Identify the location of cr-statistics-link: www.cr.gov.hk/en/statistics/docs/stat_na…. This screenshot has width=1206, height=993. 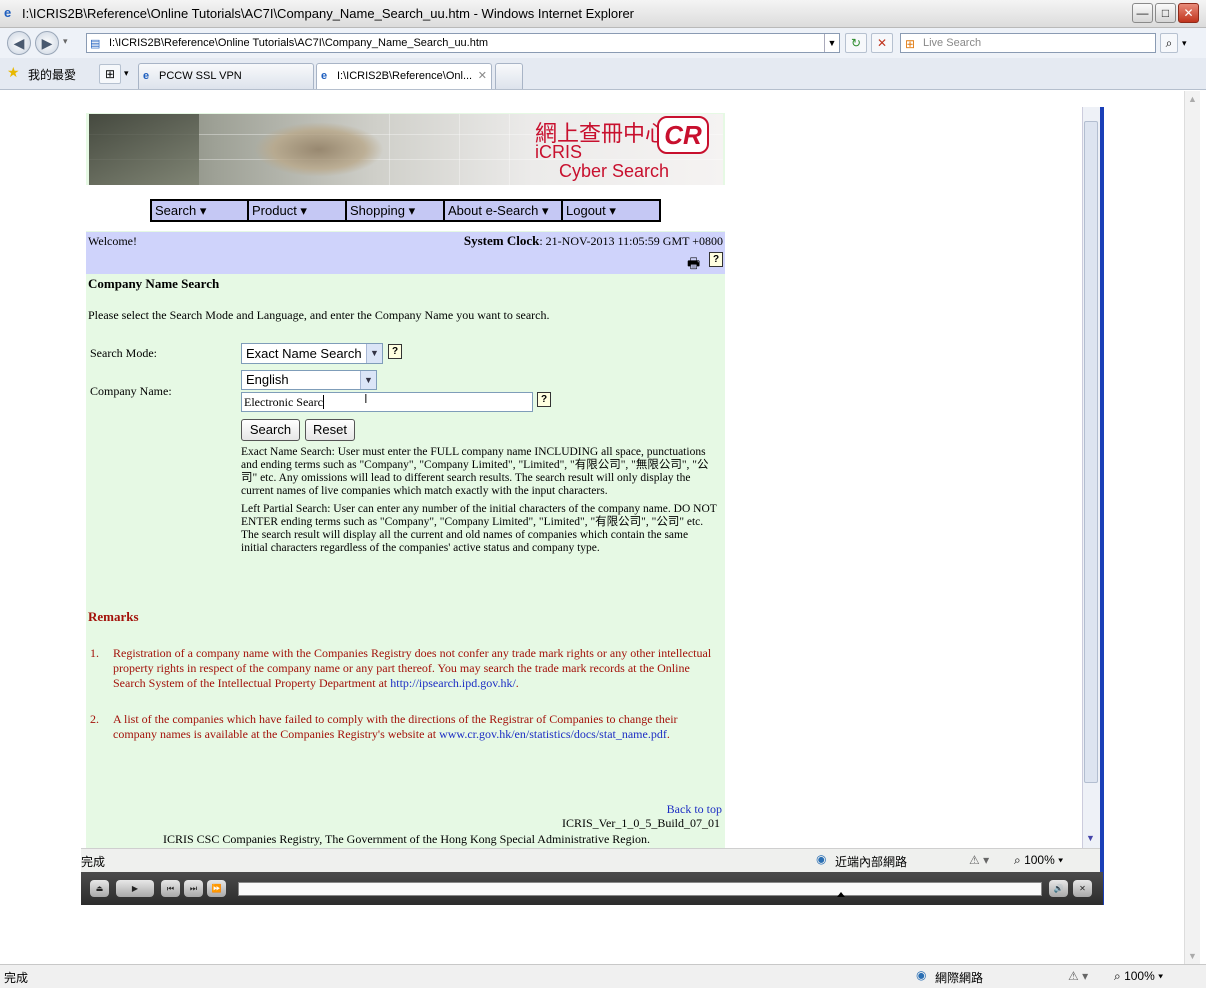
(553, 734).